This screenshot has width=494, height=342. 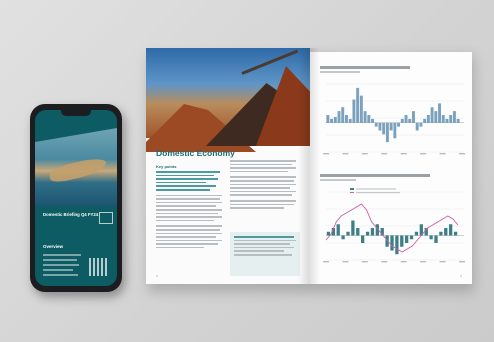 I want to click on chart-2-title, so click(x=375, y=175).